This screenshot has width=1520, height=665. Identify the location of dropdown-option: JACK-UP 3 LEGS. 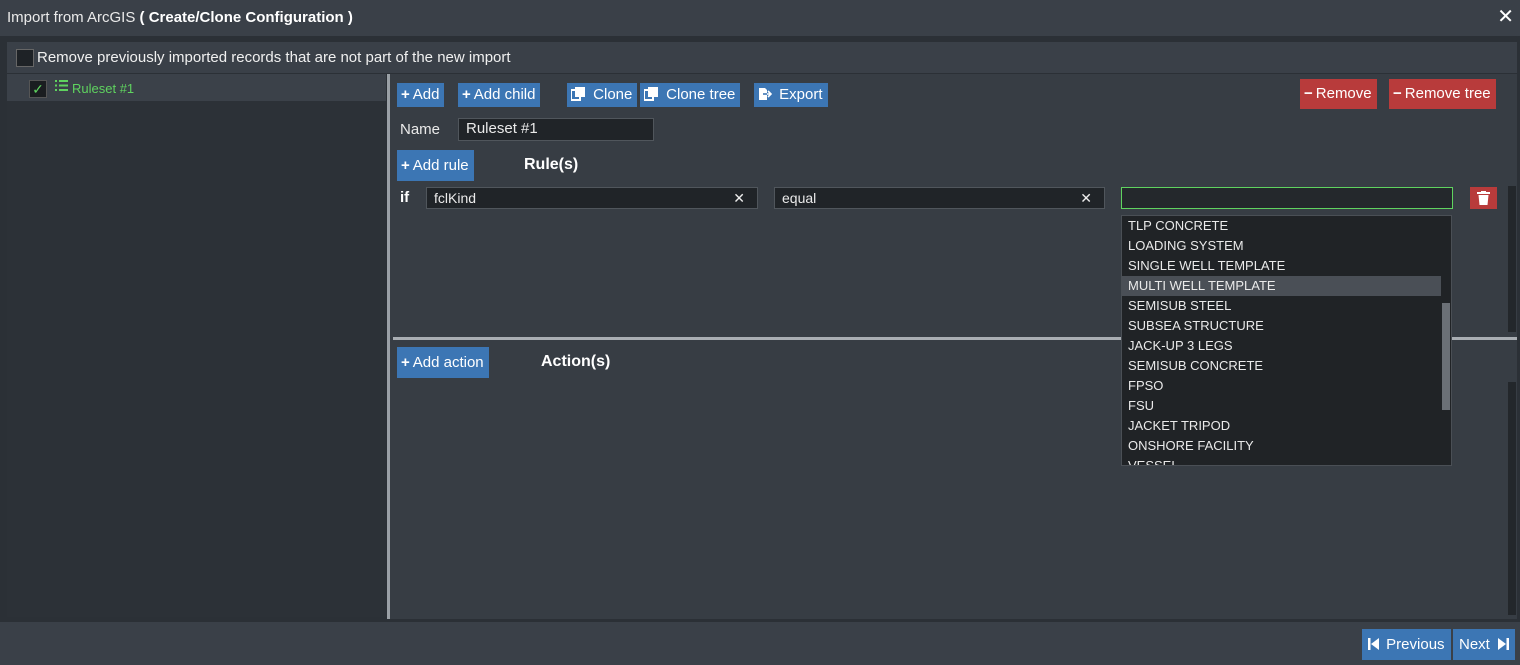
(1282, 346).